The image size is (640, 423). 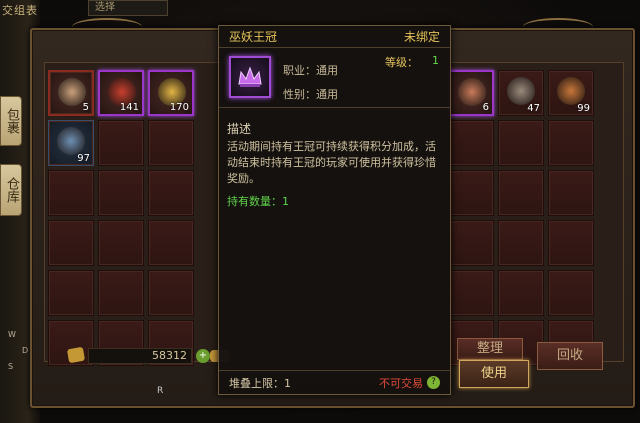 What do you see at coordinates (140, 356) in the screenshot?
I see `gold-amount: 58312` at bounding box center [140, 356].